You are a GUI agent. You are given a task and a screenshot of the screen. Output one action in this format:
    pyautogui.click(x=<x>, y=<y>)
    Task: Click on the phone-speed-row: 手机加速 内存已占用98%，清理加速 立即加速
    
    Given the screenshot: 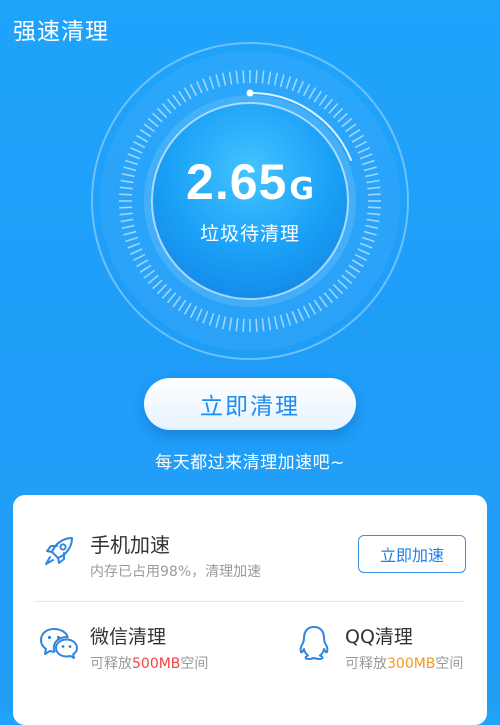 What is the action you would take?
    pyautogui.click(x=250, y=547)
    